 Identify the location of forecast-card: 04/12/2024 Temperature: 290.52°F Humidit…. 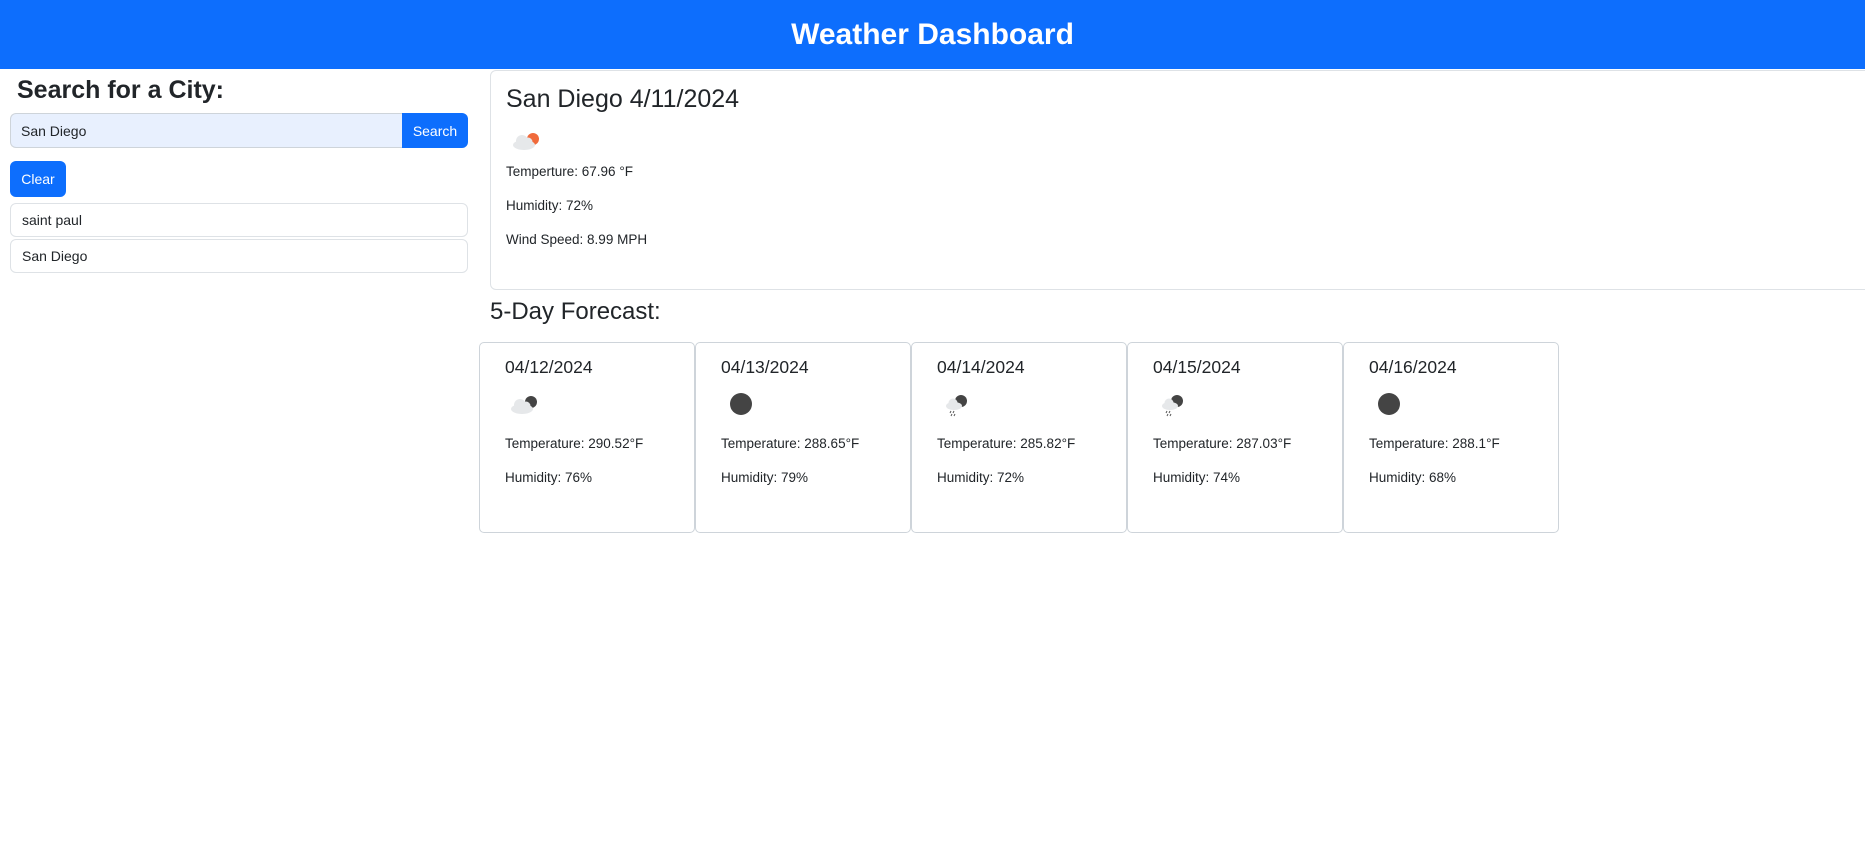
(587, 437).